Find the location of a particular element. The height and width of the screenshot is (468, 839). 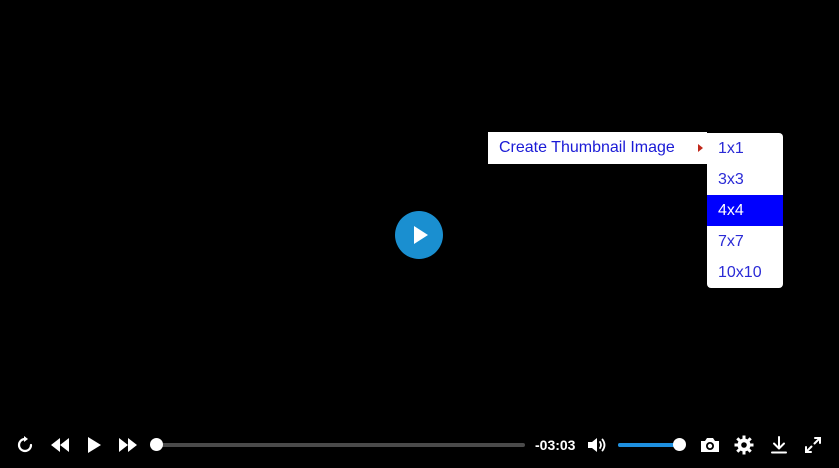

context-menu-label: Create Thumbnail Image is located at coordinates (587, 147).